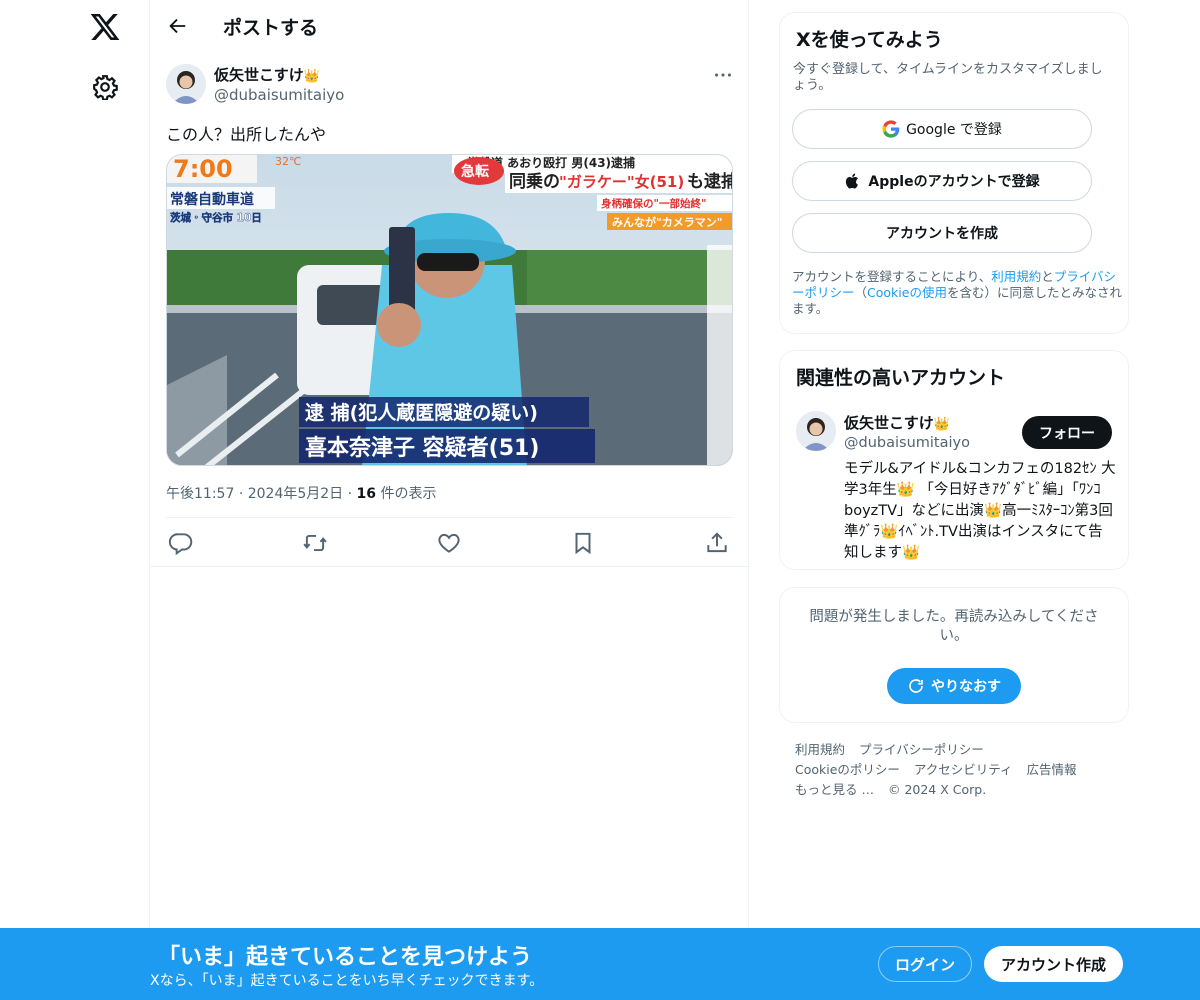 The image size is (1200, 1000). Describe the element at coordinates (212, 199) in the screenshot. I see `tv-road-name: 常磐自動車道` at that location.